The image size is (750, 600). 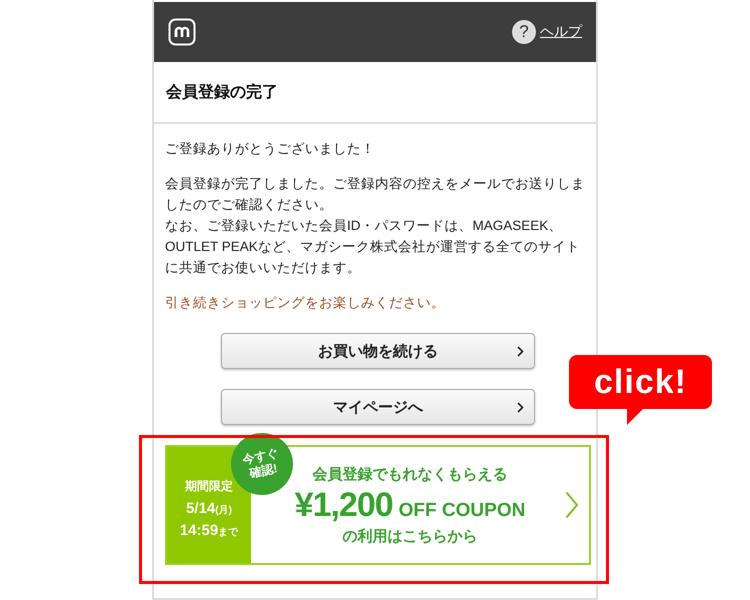 What do you see at coordinates (209, 508) in the screenshot?
I see `date-text: 5/14(月)` at bounding box center [209, 508].